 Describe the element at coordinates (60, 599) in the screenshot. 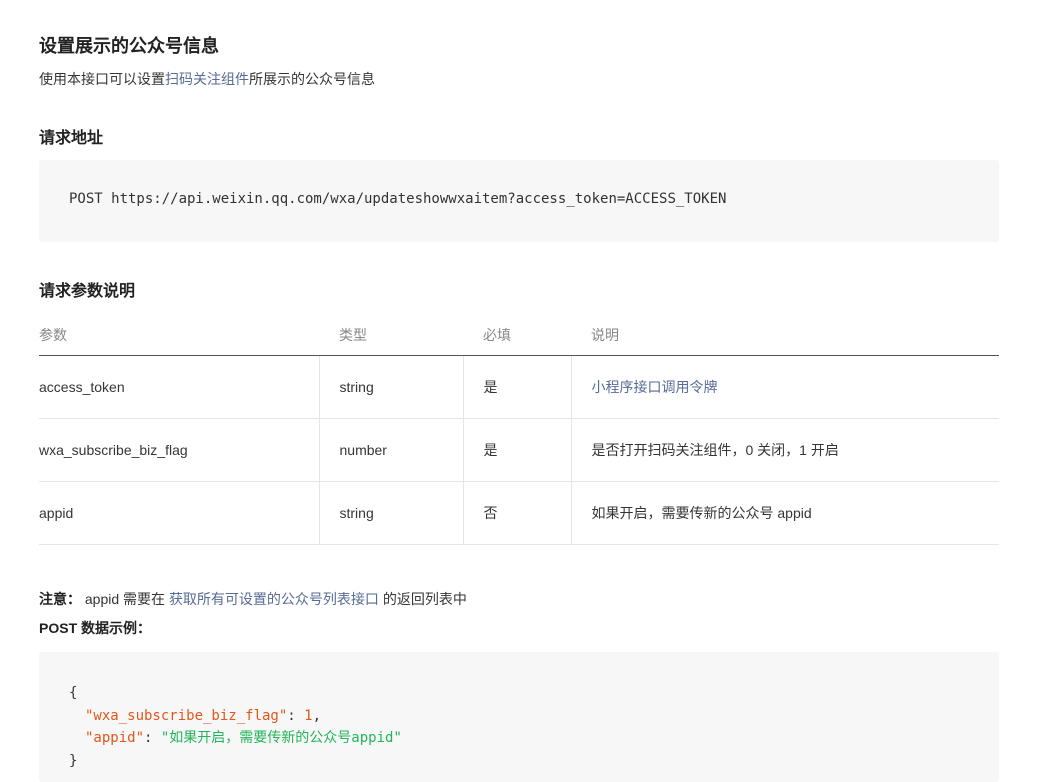

I see `note-label: 注意：` at that location.